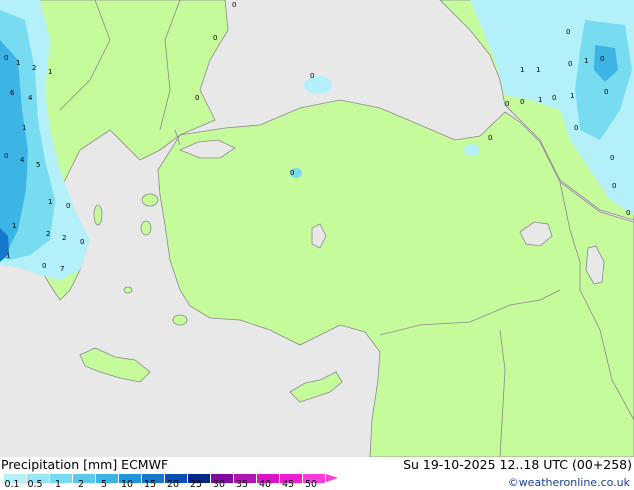  What do you see at coordinates (128, 290) in the screenshot?
I see `land-naxos` at bounding box center [128, 290].